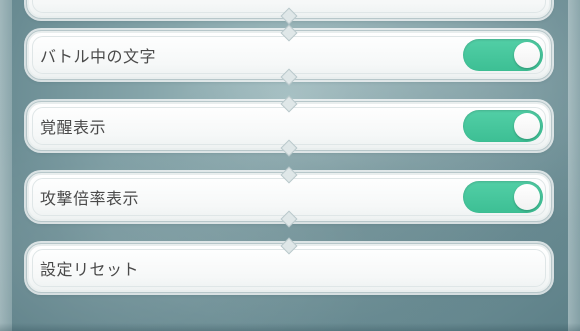  Describe the element at coordinates (98, 56) in the screenshot. I see `battle-text-label: バトル中の文字` at that location.